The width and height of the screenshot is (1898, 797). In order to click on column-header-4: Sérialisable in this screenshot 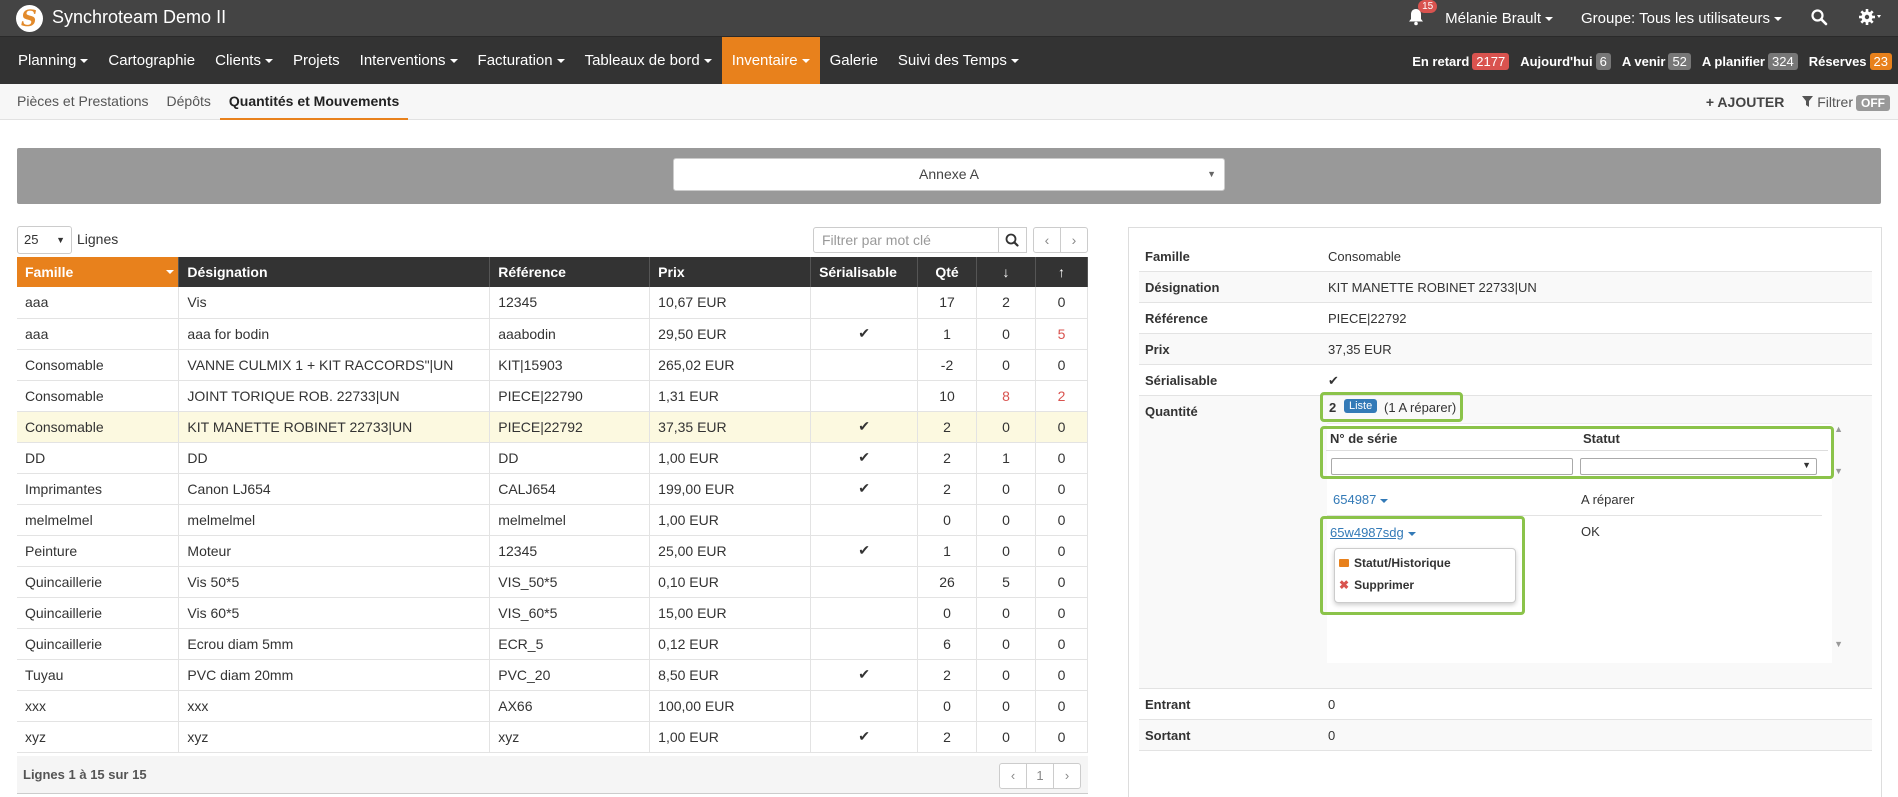, I will do `click(864, 272)`.